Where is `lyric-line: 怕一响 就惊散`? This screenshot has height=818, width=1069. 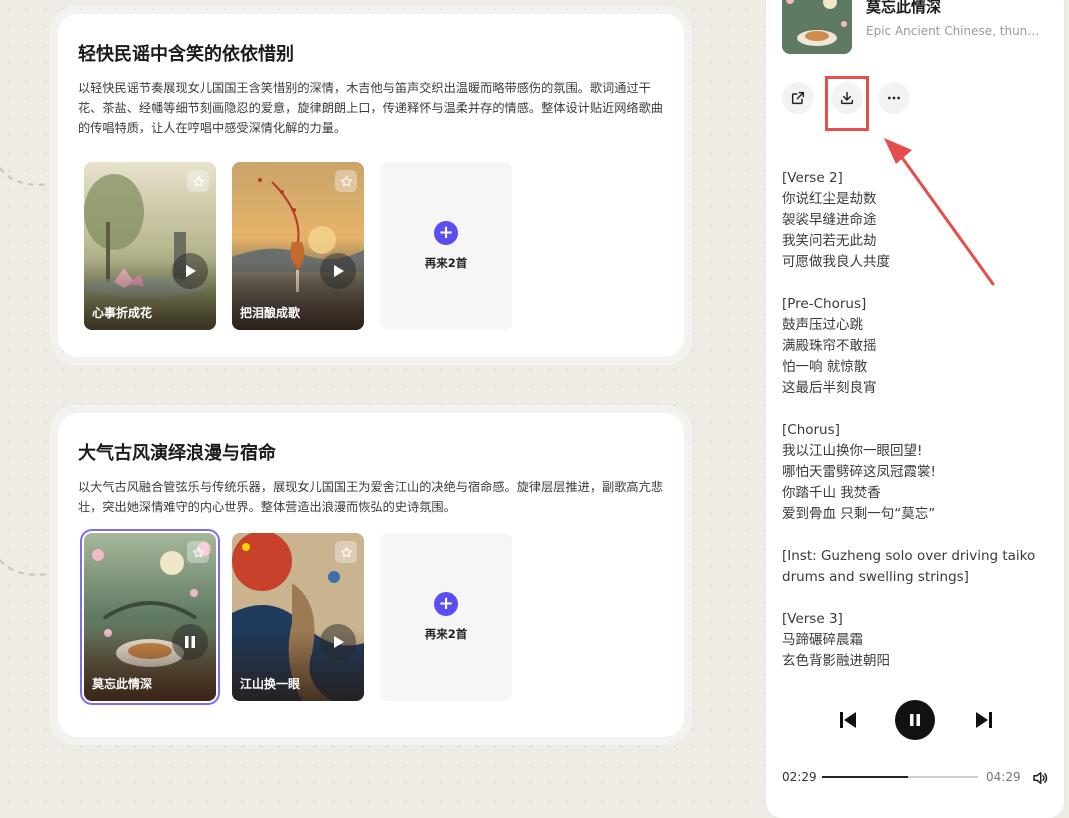 lyric-line: 怕一响 就惊散 is located at coordinates (825, 367).